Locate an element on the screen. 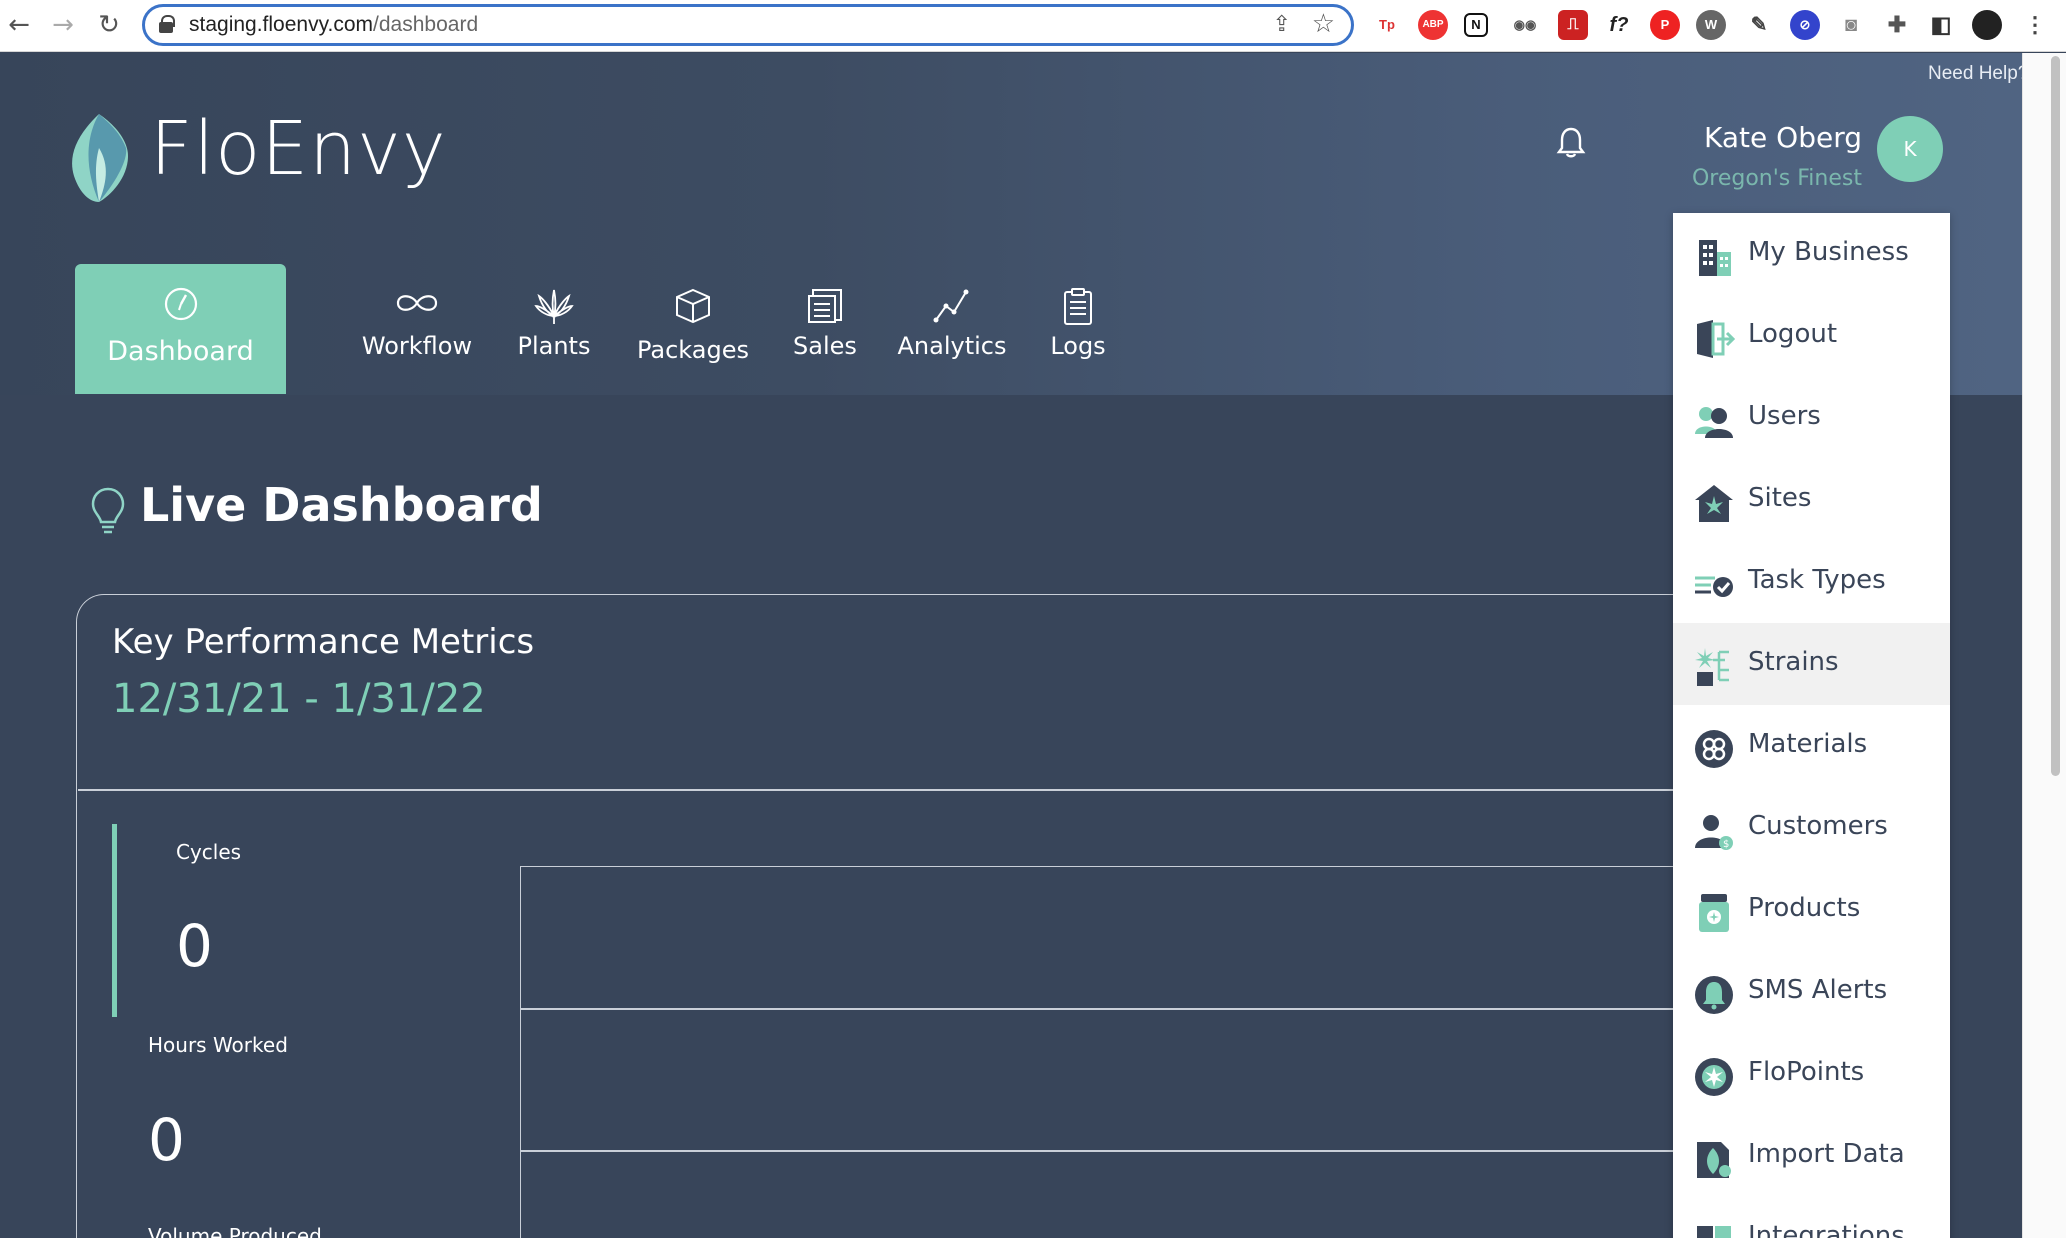 The height and width of the screenshot is (1238, 2066). tab-analytics: Analytics is located at coordinates (952, 329).